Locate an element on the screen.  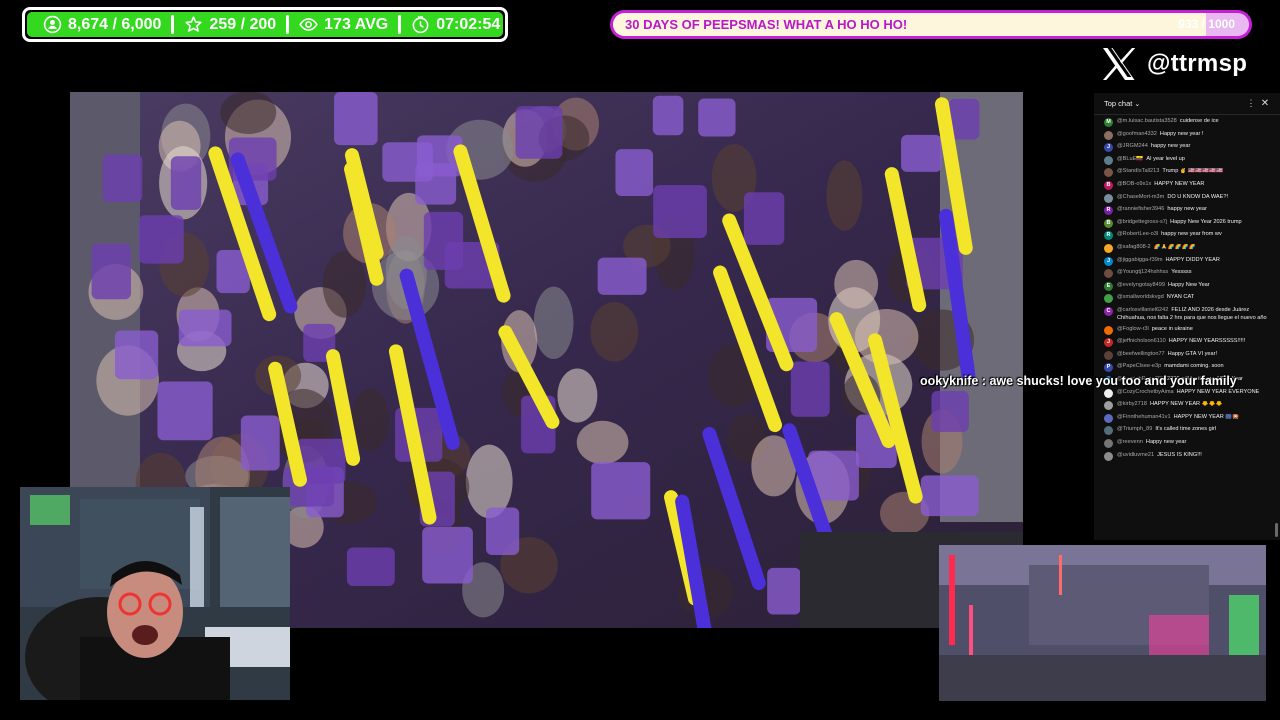
chat-author: @uvidluvme21 is located at coordinates (1135, 455).